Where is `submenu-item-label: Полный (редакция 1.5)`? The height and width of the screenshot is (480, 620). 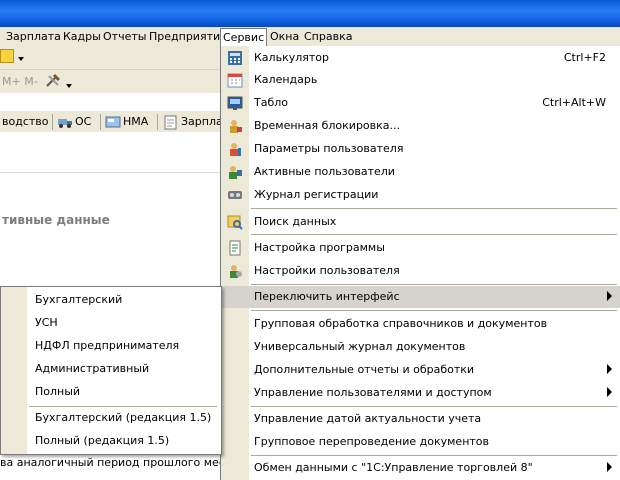 submenu-item-label: Полный (редакция 1.5) is located at coordinates (102, 440).